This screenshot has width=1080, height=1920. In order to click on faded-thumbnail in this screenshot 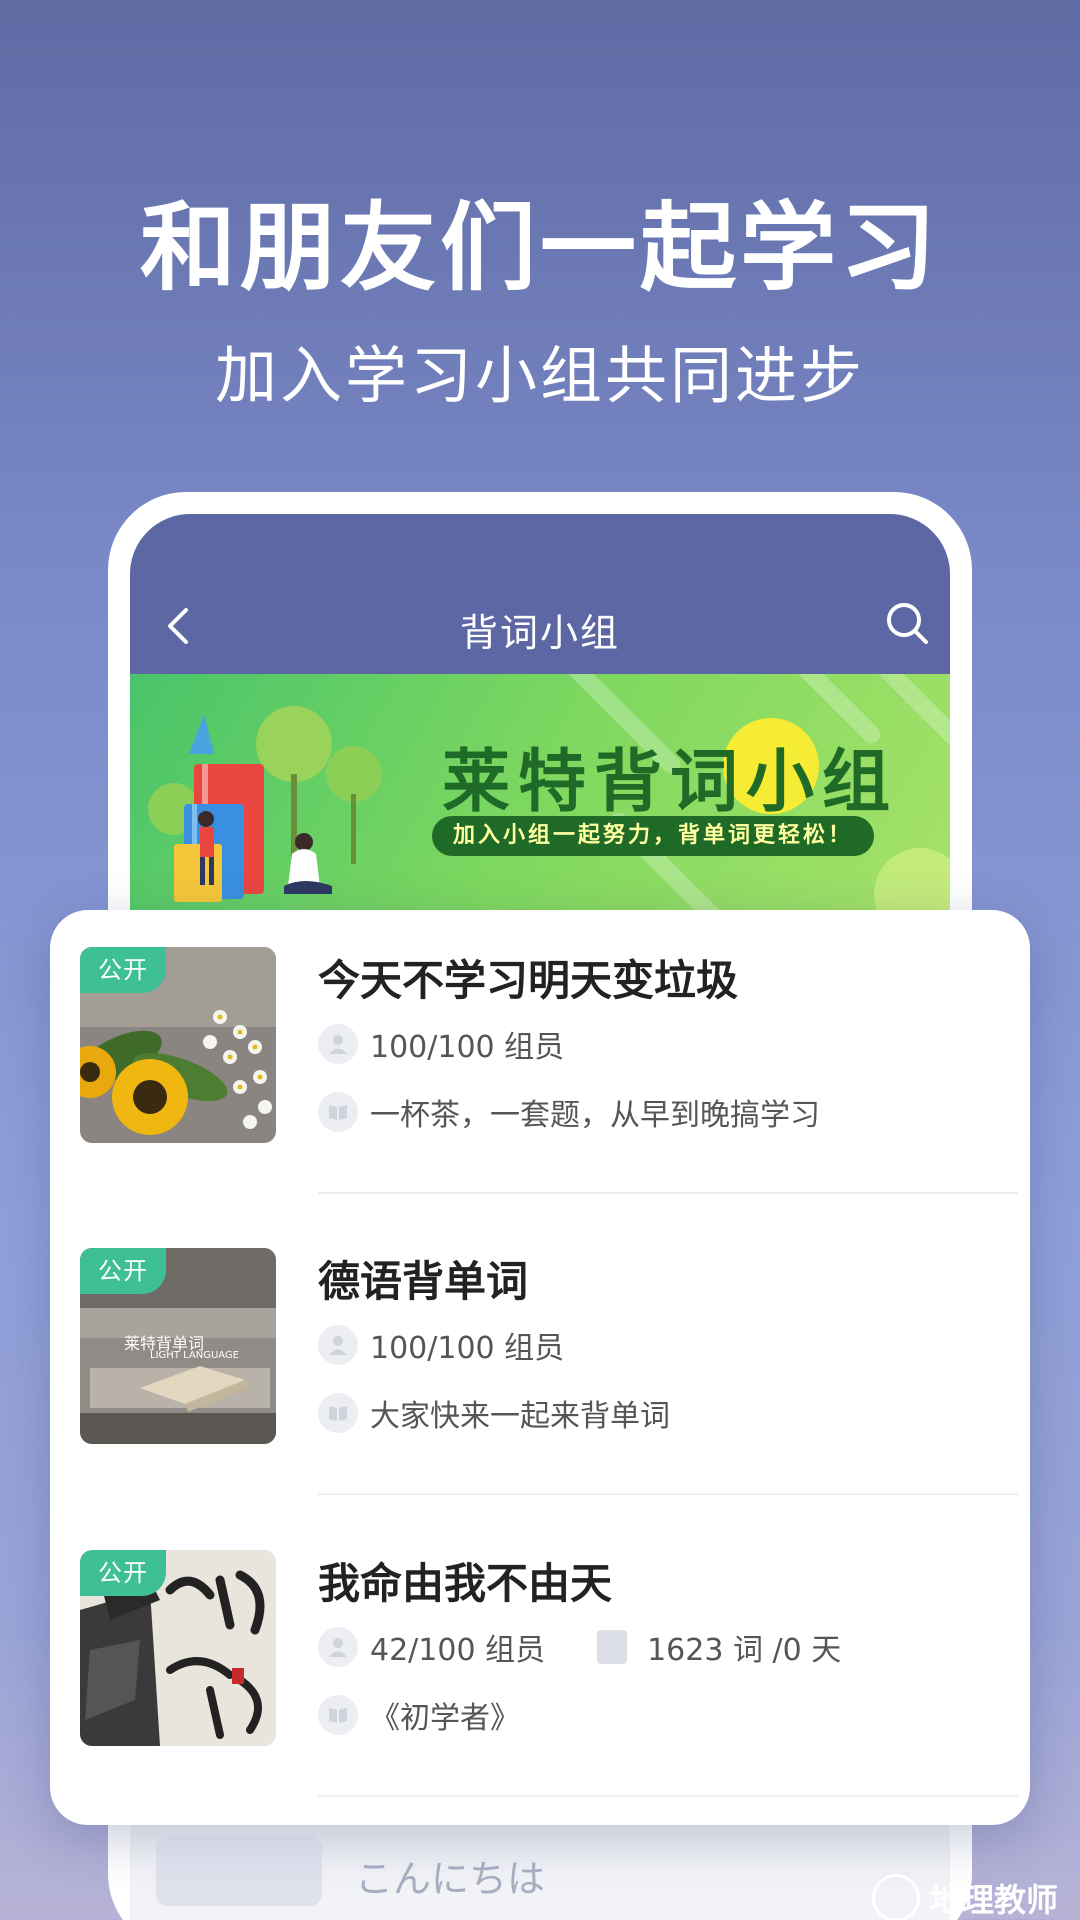, I will do `click(239, 1871)`.